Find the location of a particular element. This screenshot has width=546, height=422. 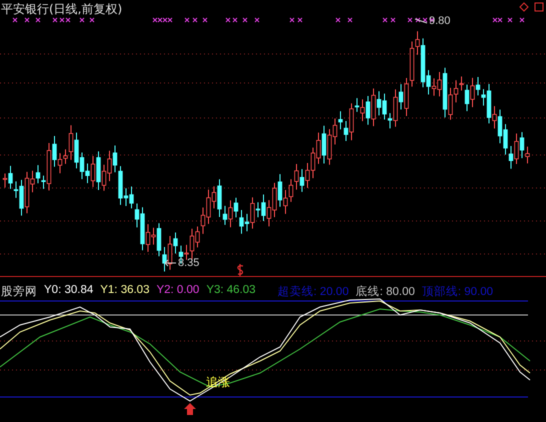

chart-title: 平安银行(日线,前复权) is located at coordinates (61, 9).